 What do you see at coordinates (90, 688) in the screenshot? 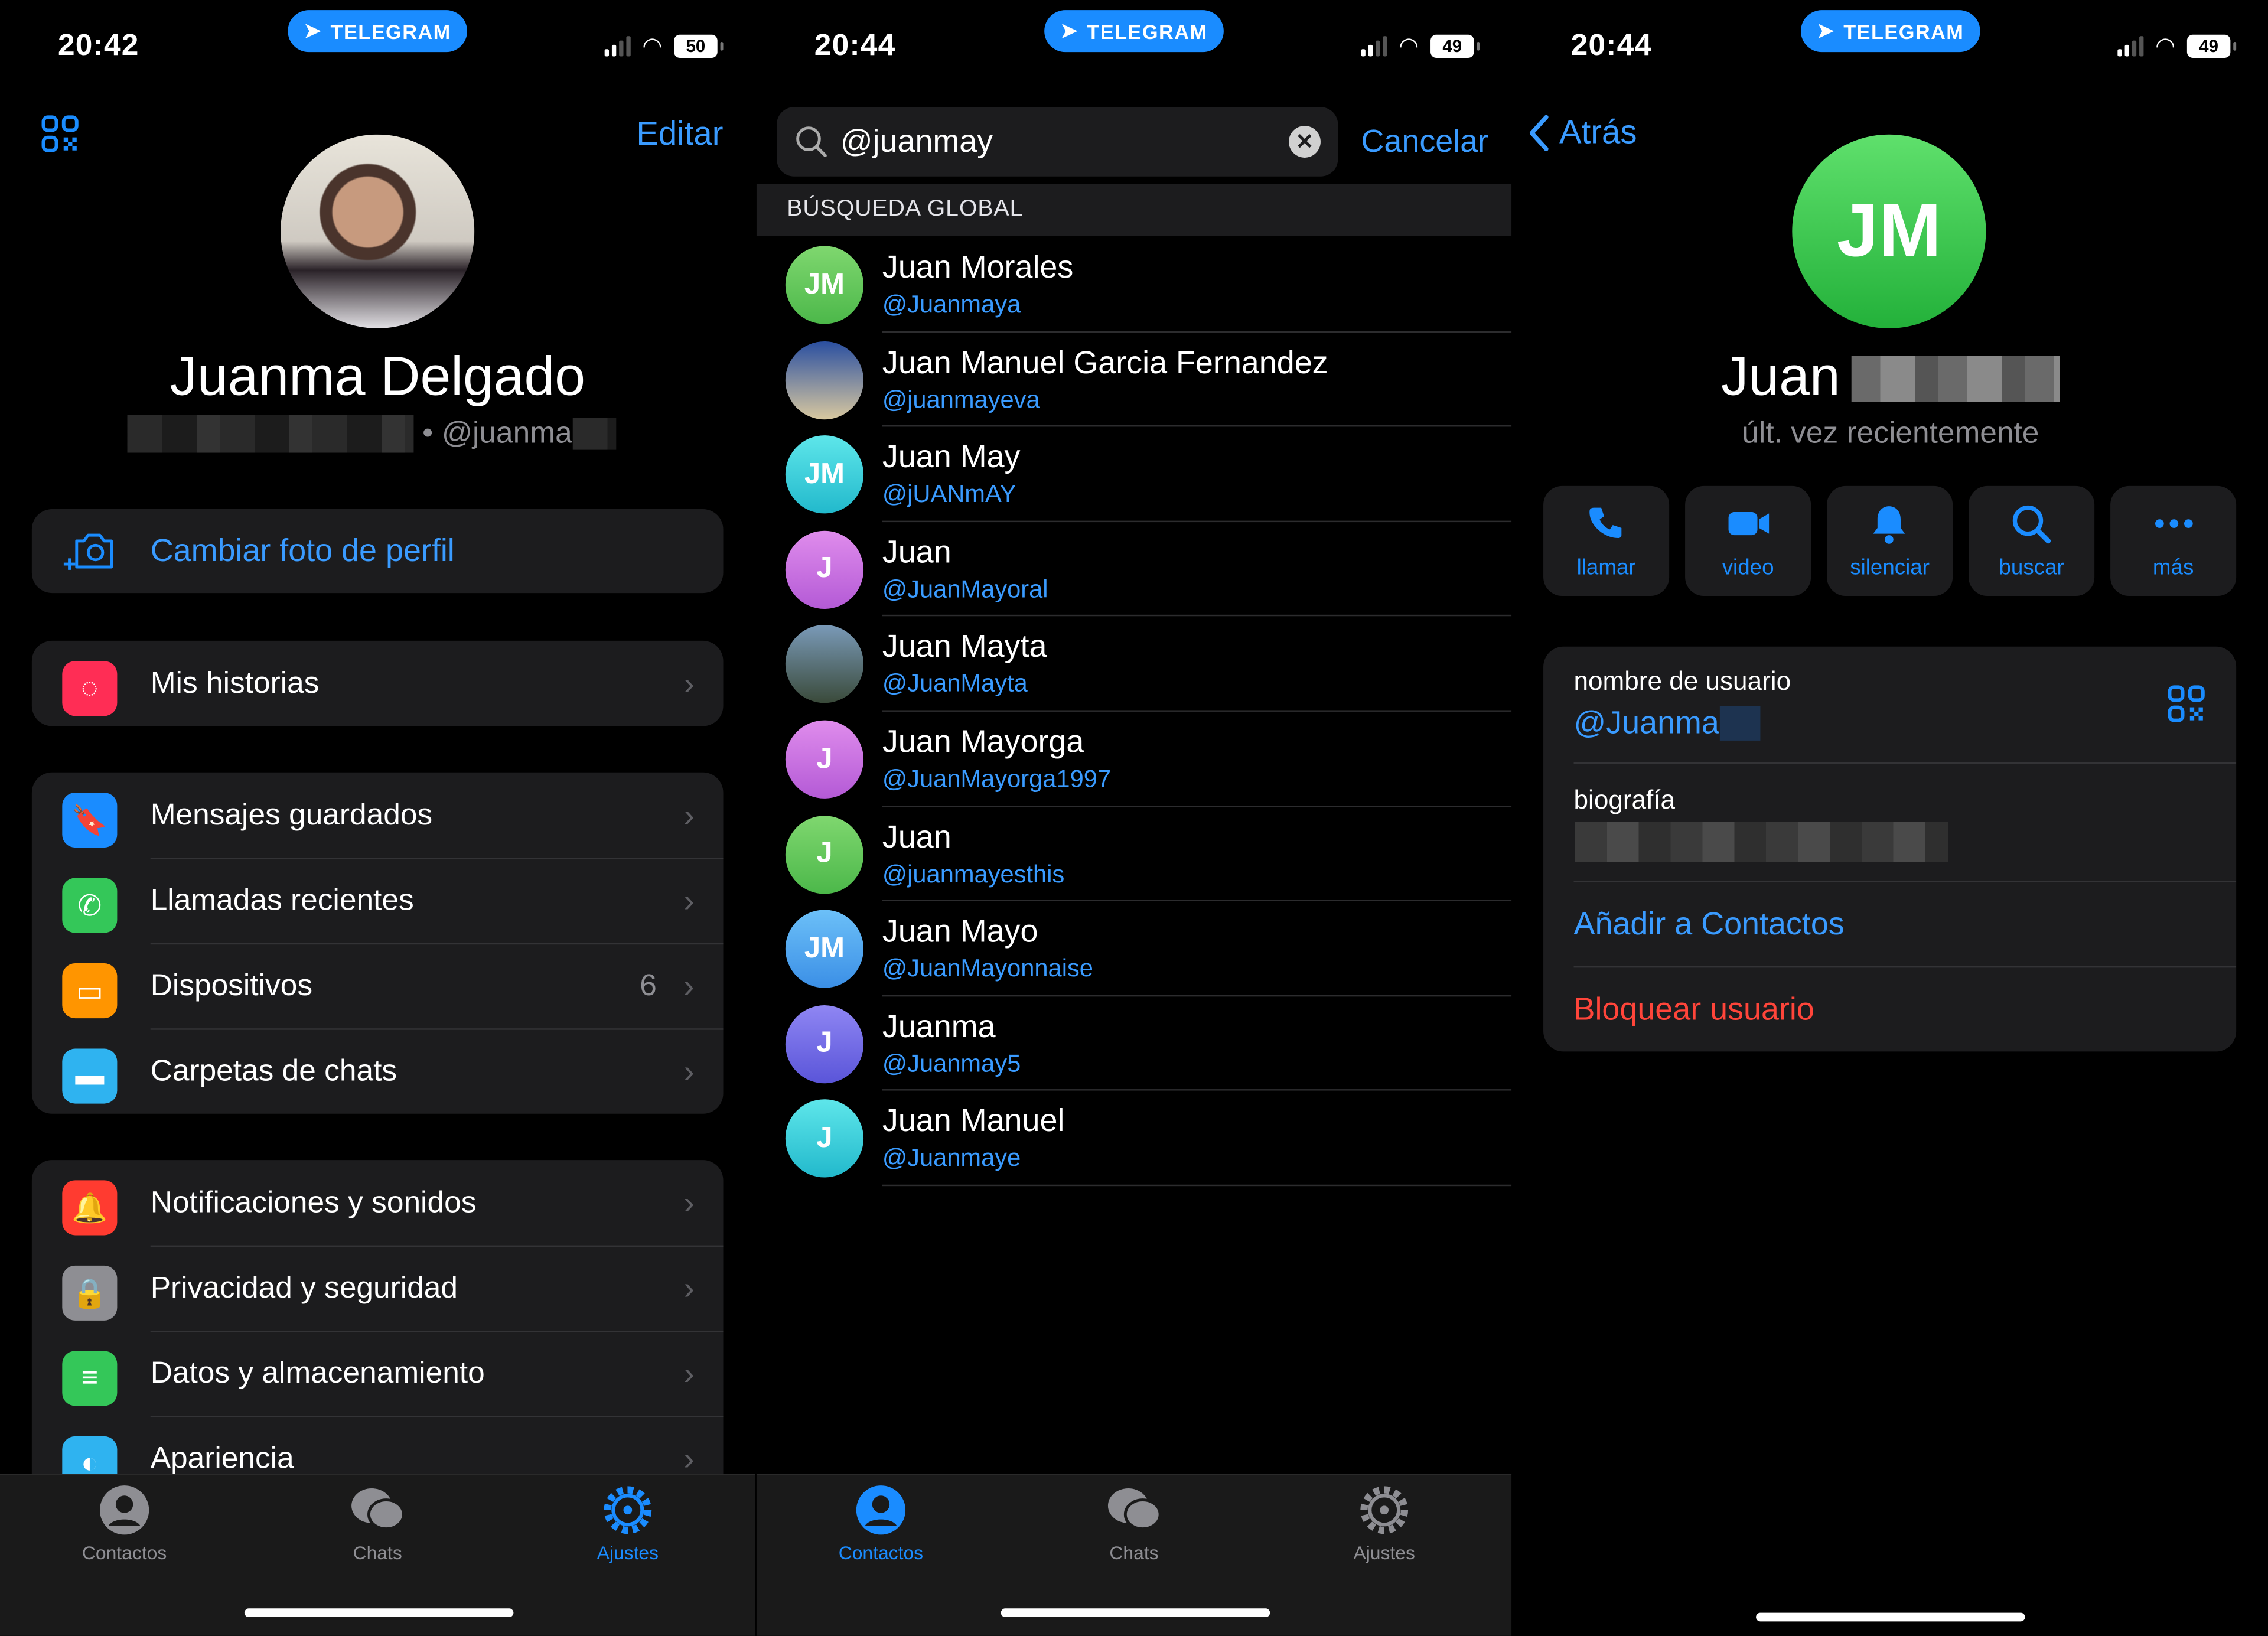
I see `stories-icon: ◌` at bounding box center [90, 688].